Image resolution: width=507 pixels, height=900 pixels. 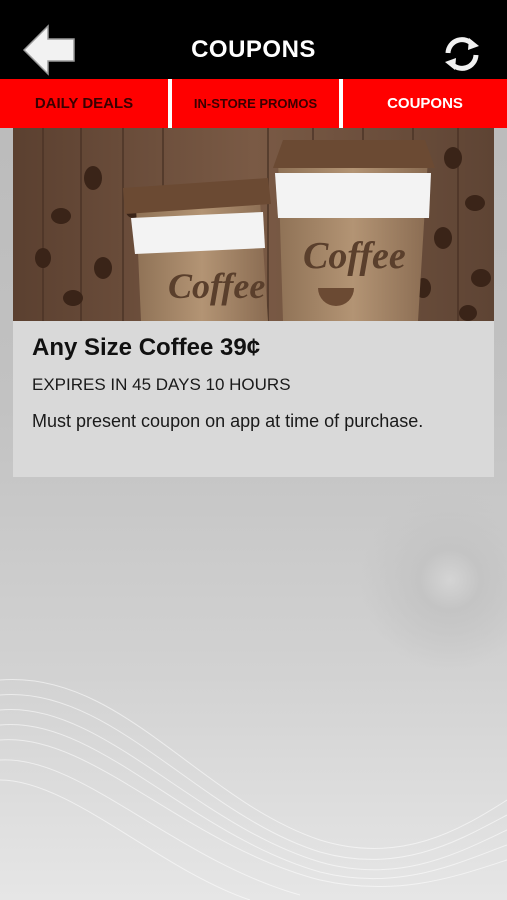 What do you see at coordinates (161, 384) in the screenshot?
I see `coupon-expiry: EXPIRES IN 45 DAYS 10 HOURS` at bounding box center [161, 384].